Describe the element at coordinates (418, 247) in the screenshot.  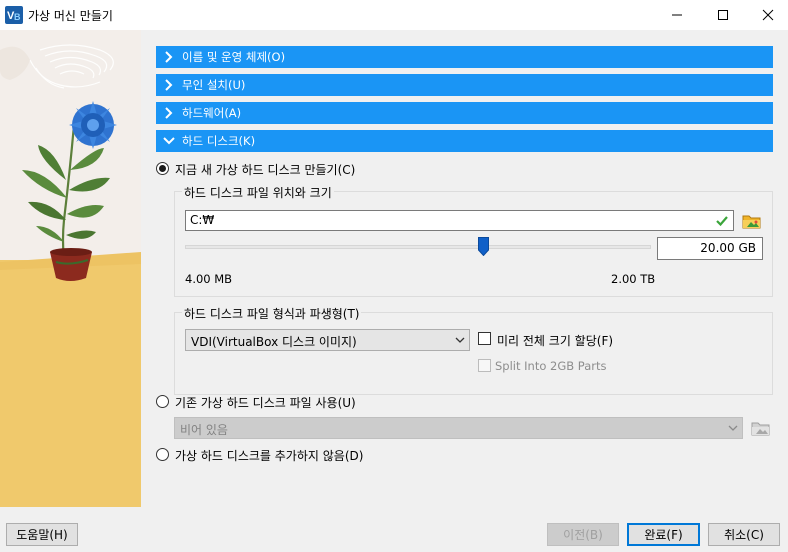
I see `disk-size-slider-track` at that location.